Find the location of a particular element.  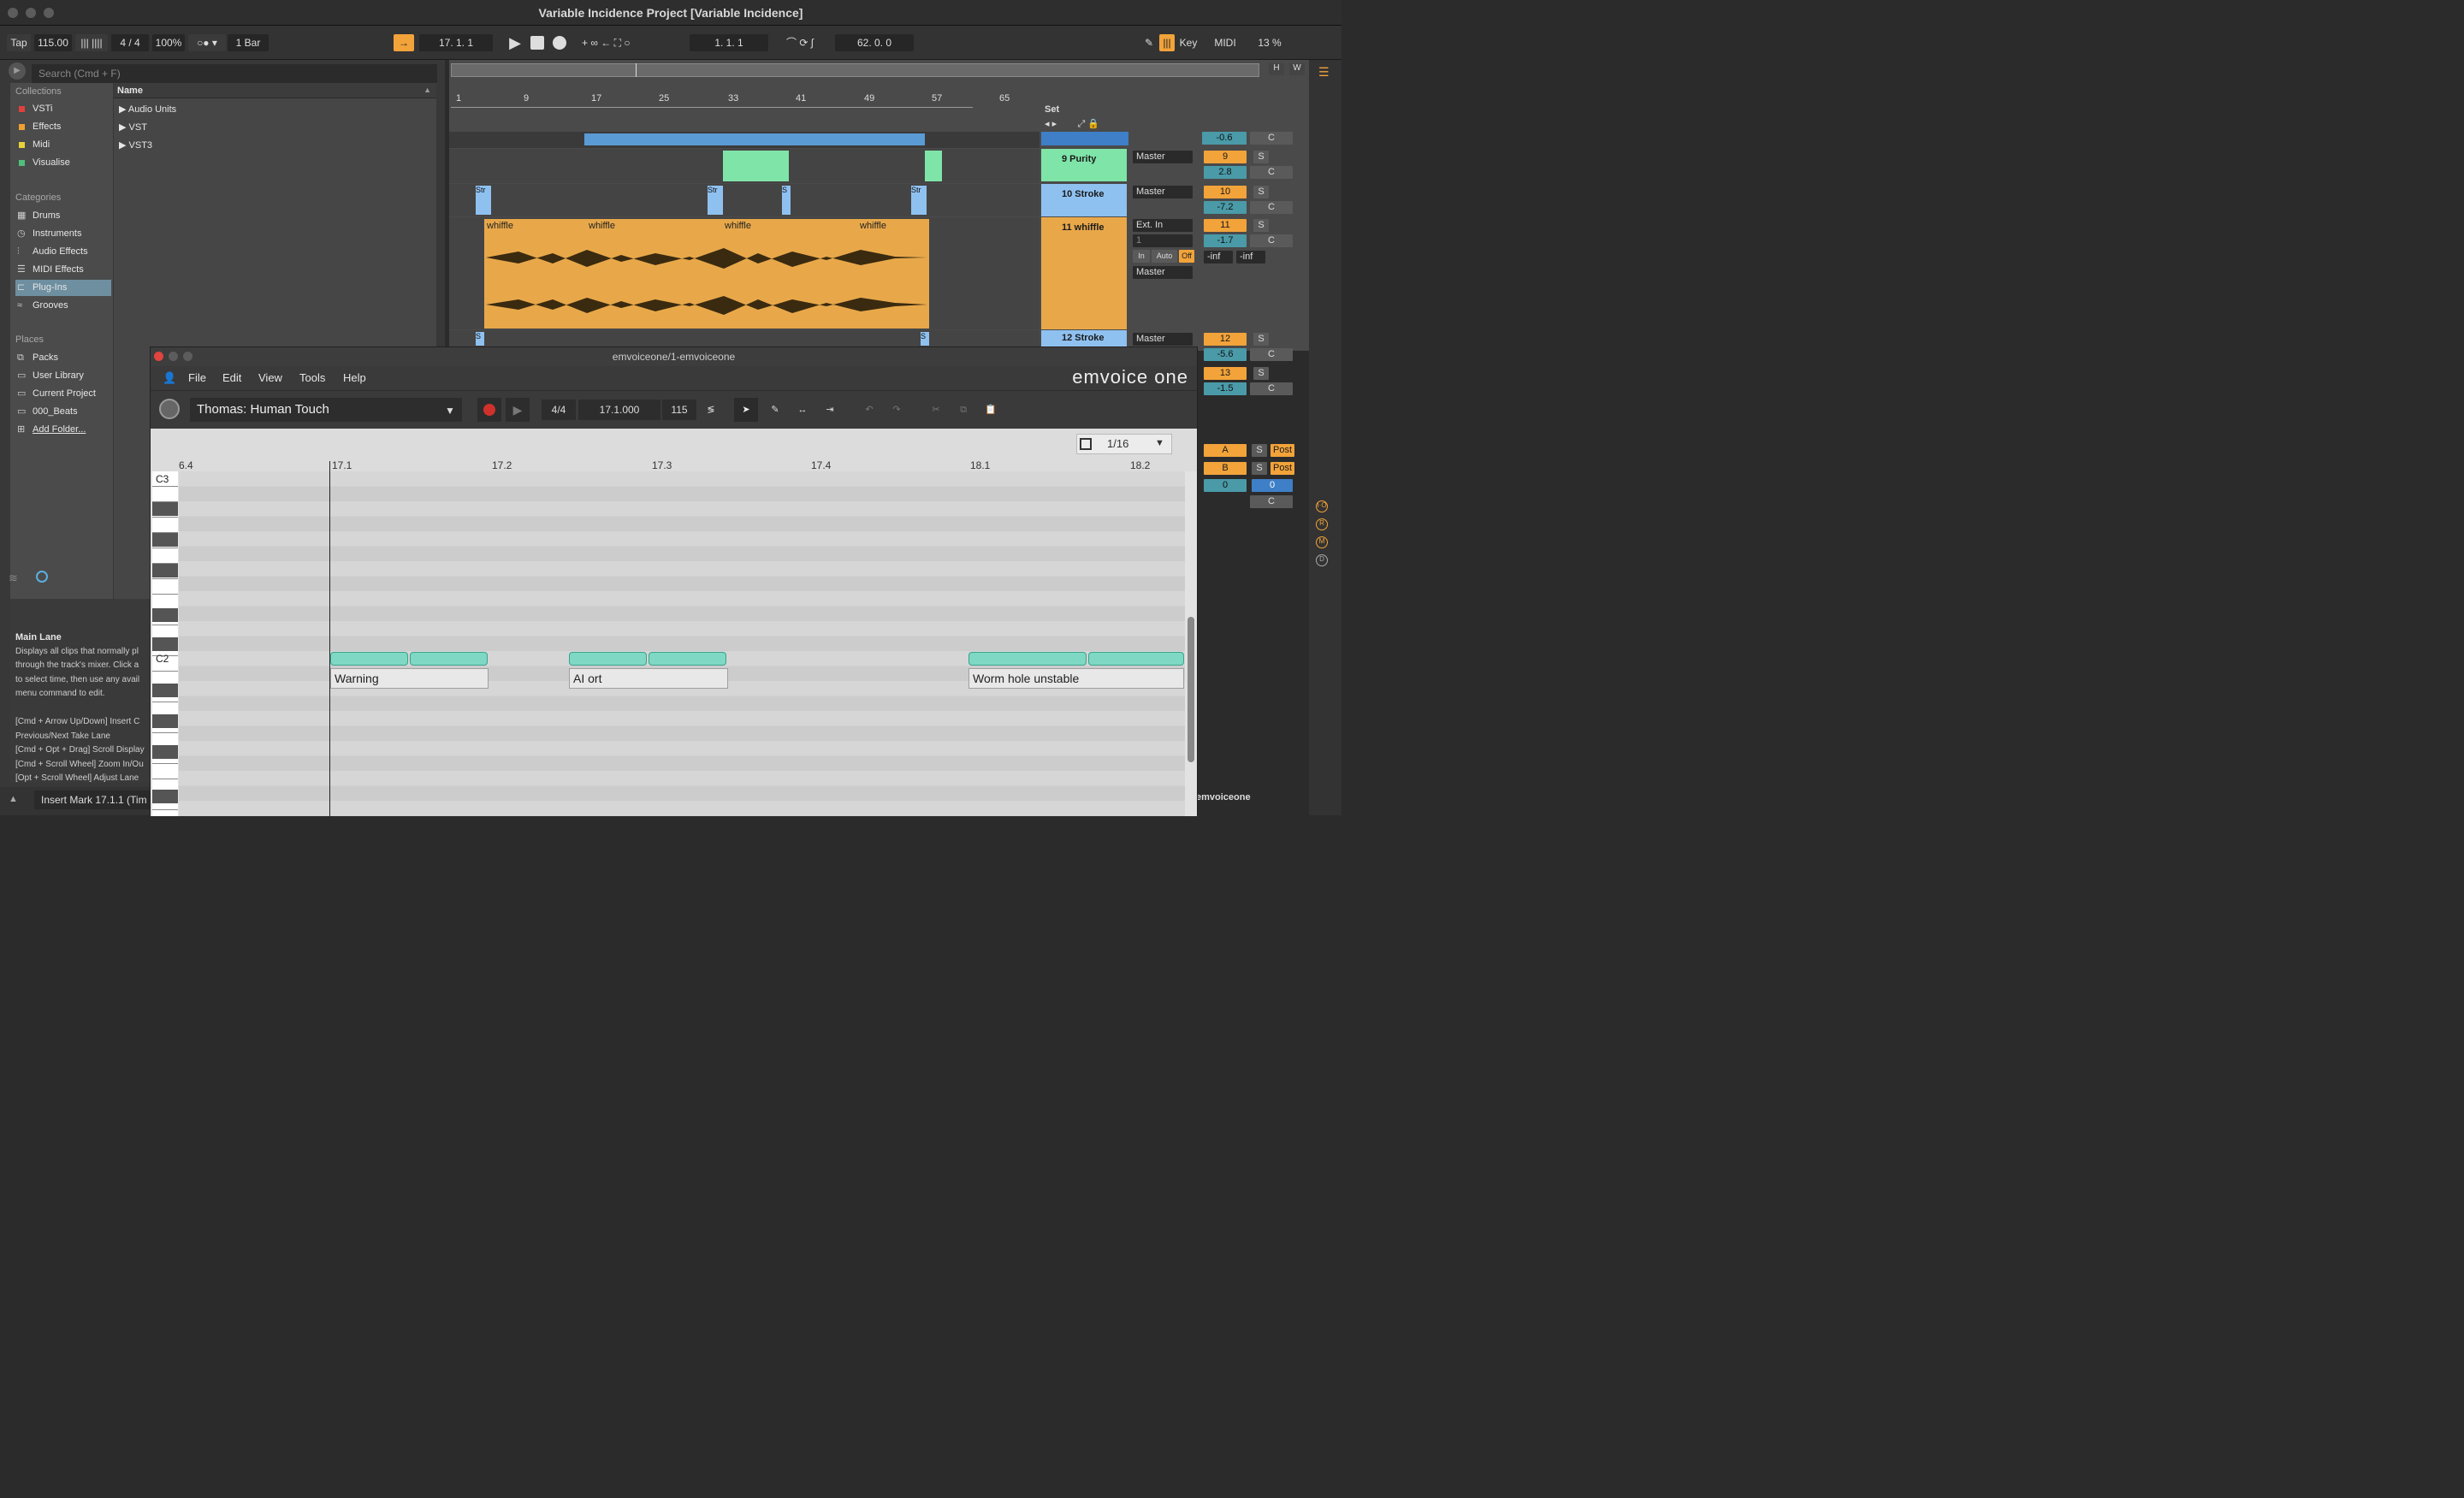

menu-help: Help is located at coordinates (354, 378).